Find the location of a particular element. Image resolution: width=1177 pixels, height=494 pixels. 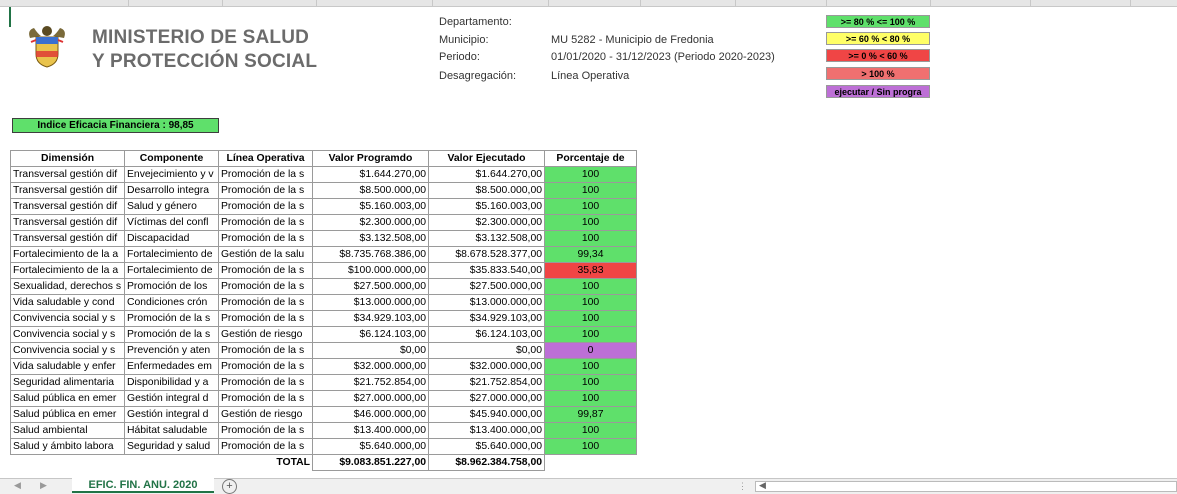

cell-valor-ejecutado: $5.160.003,00 is located at coordinates (486, 206).